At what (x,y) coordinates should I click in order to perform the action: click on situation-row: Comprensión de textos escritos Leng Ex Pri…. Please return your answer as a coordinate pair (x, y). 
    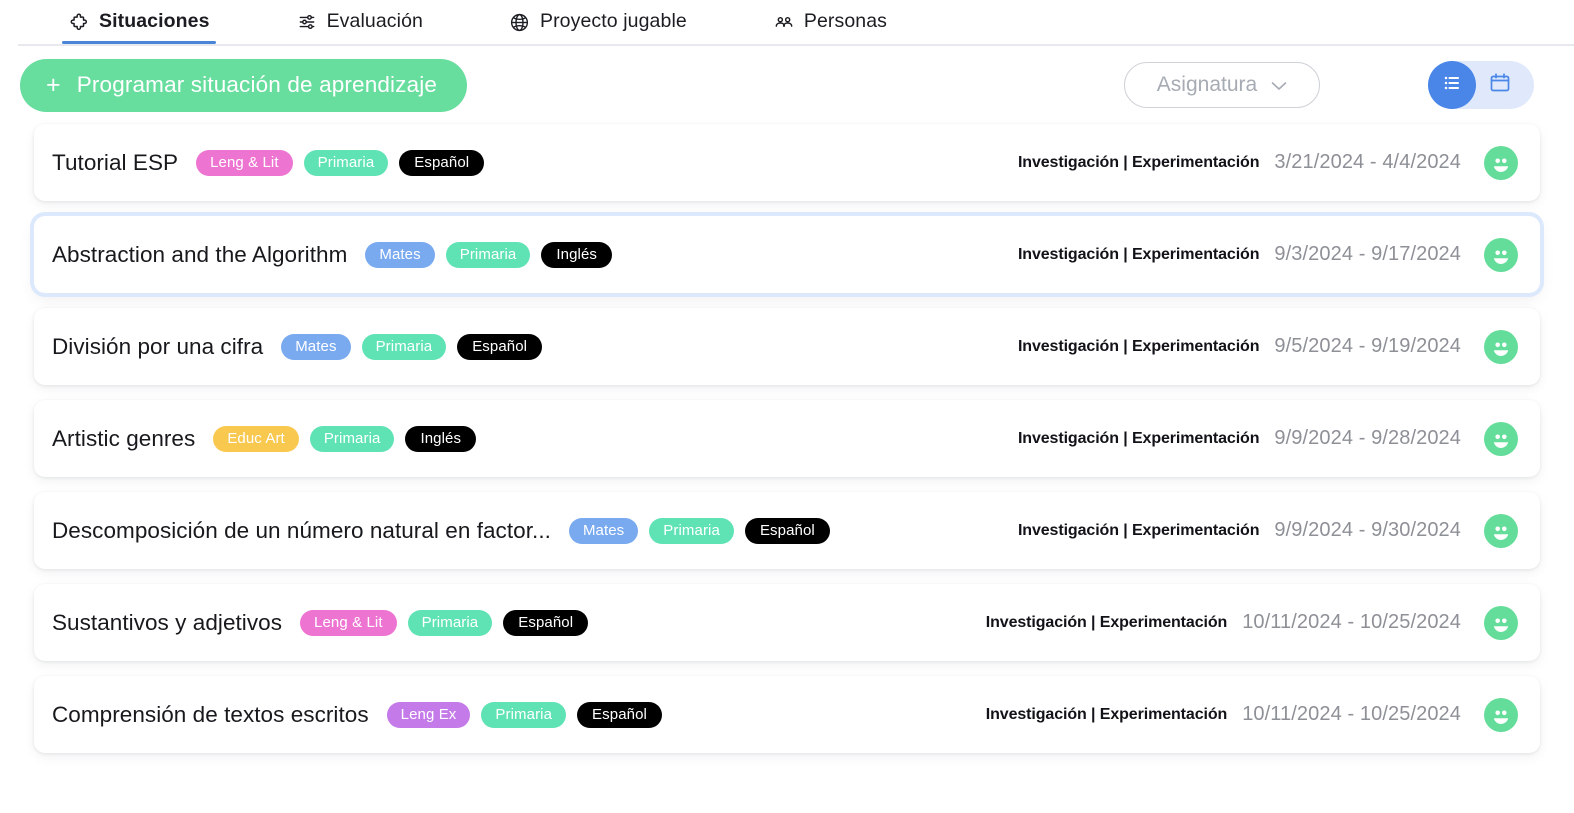
    Looking at the image, I should click on (787, 714).